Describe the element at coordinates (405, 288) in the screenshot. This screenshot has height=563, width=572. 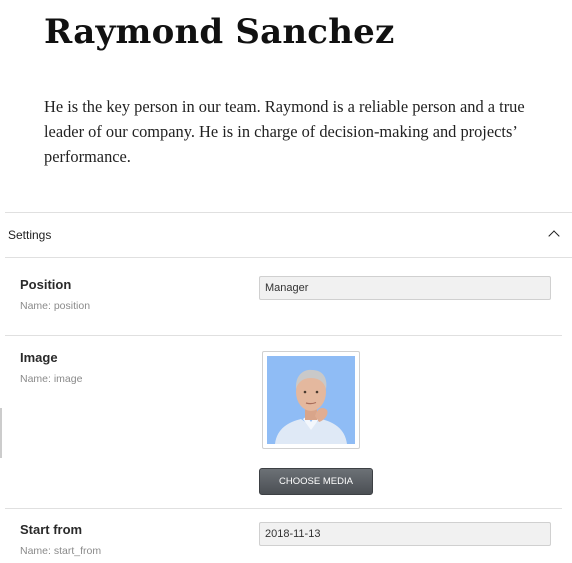
I see `position-input` at that location.